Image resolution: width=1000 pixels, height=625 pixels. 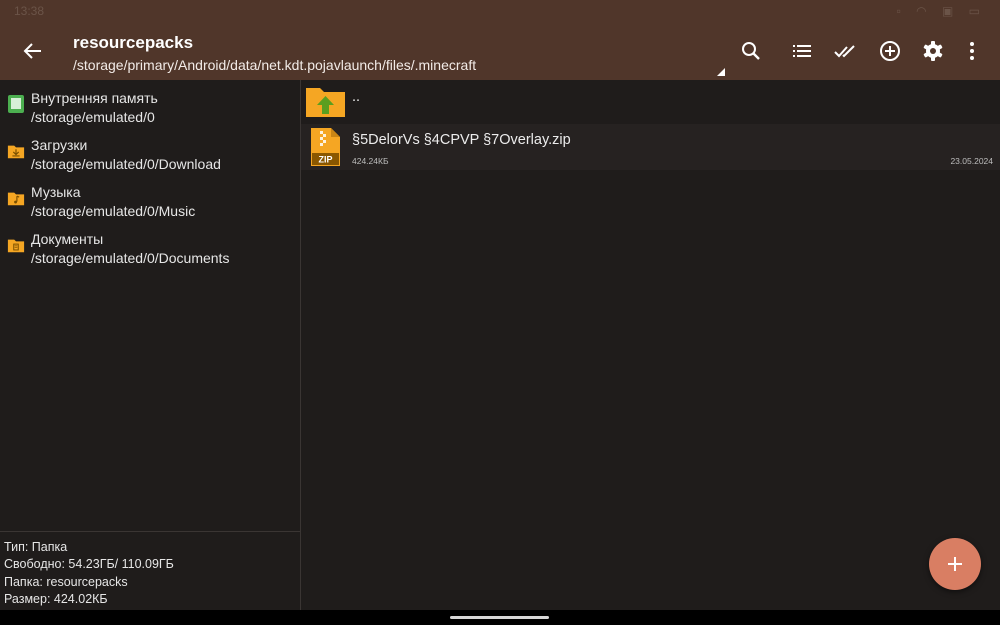 I want to click on download-folder-icon, so click(x=16, y=152).